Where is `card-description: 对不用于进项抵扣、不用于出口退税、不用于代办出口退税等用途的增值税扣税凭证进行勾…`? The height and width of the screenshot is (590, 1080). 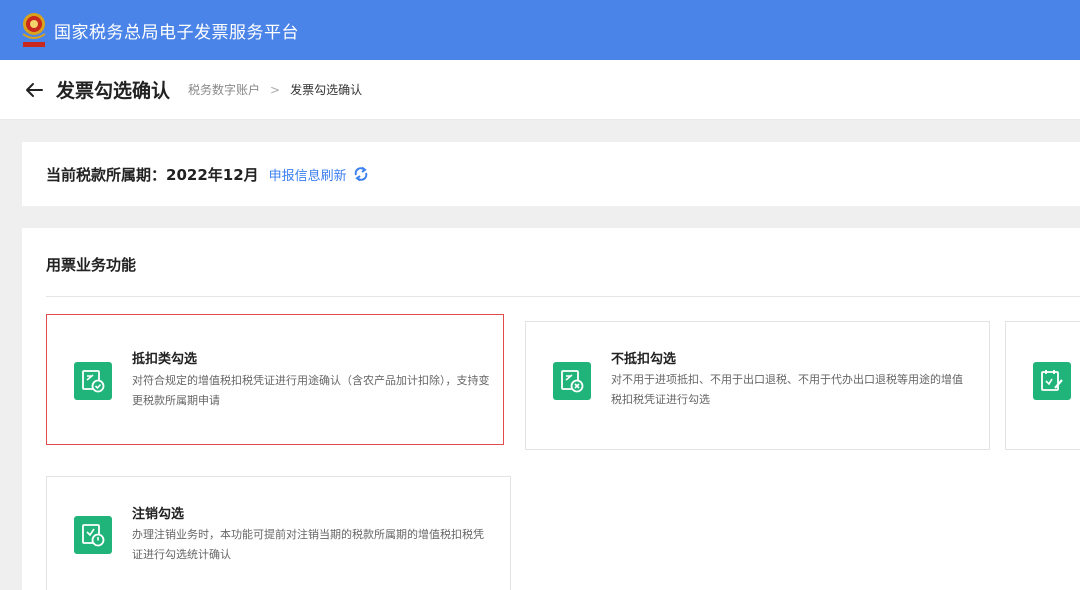
card-description: 对不用于进项抵扣、不用于出口退税、不用于代办出口退税等用途的增值税扣税凭证进行勾… is located at coordinates (787, 389).